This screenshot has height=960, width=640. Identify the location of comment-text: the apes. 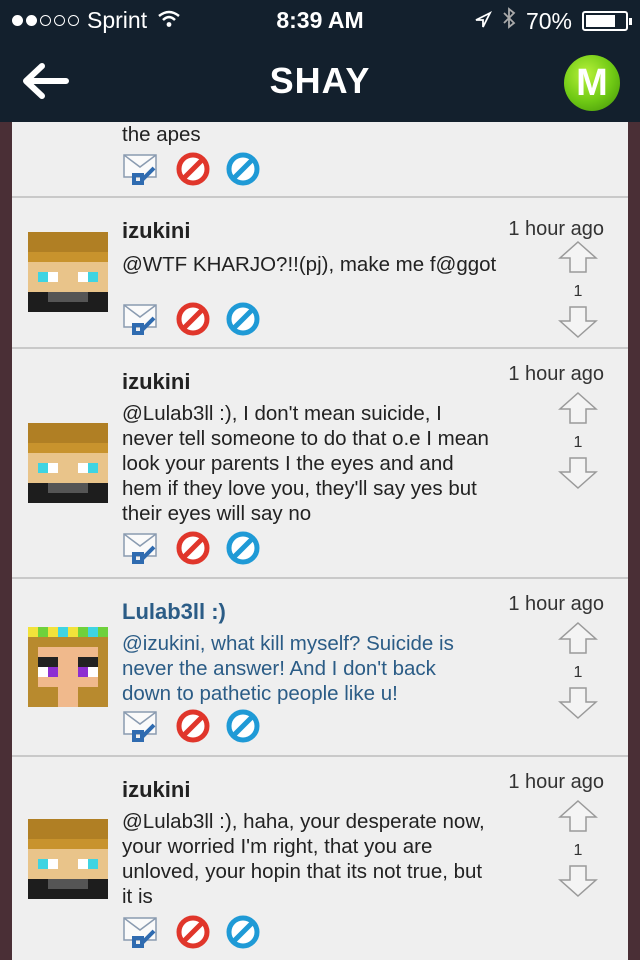
(161, 134).